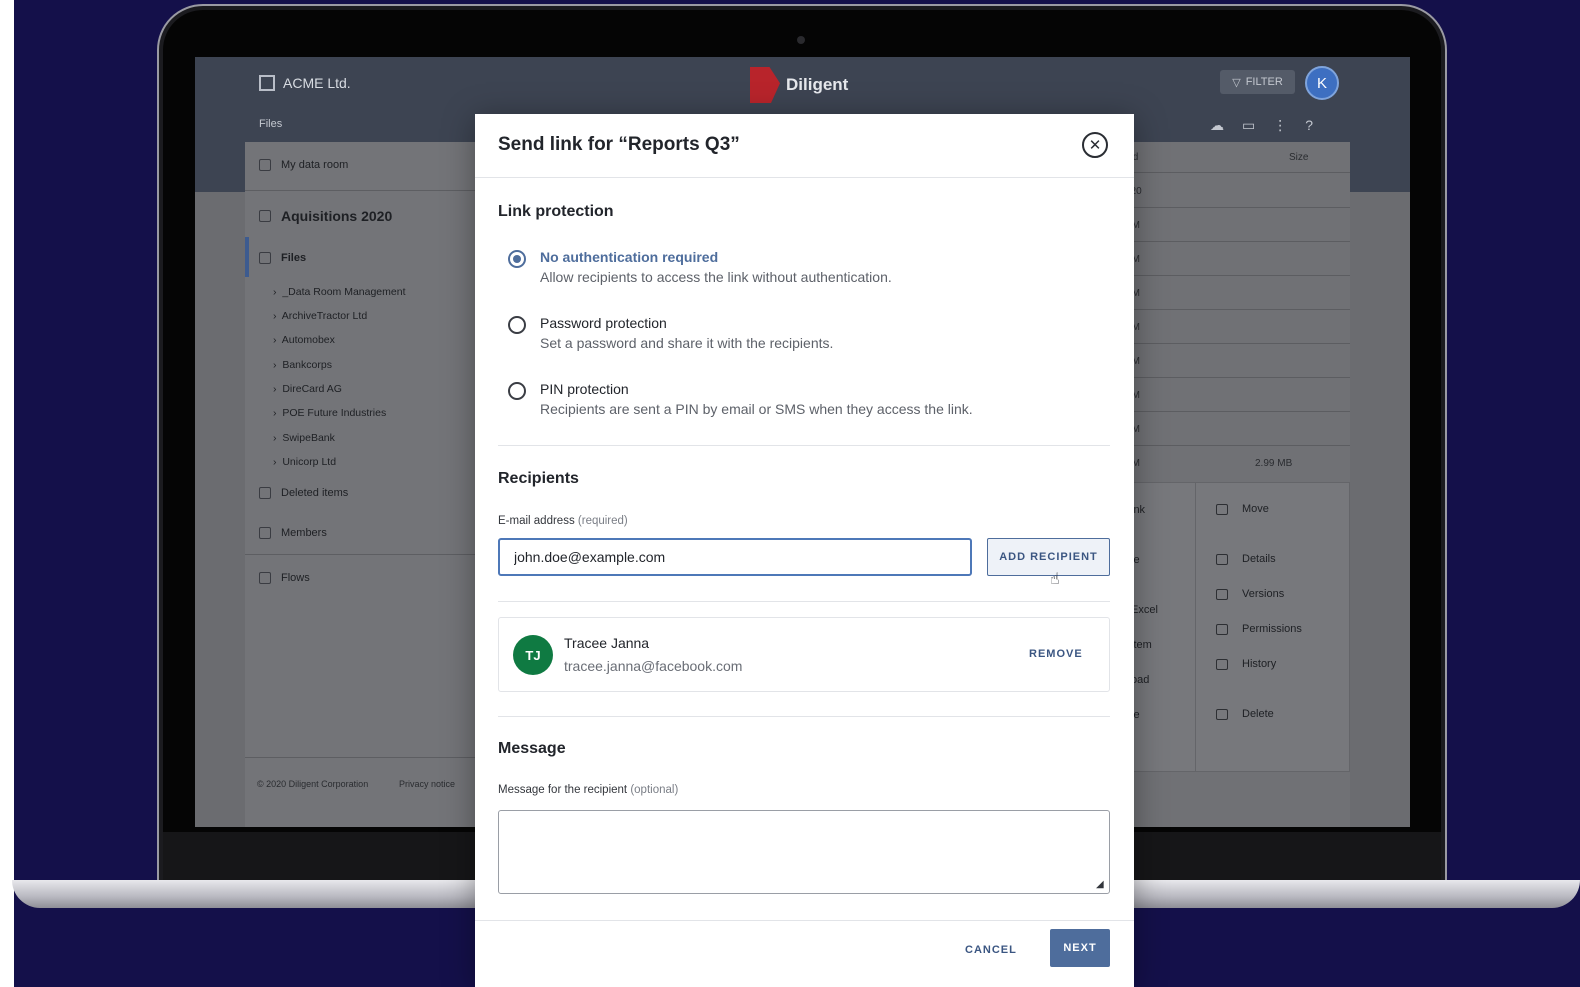 This screenshot has height=987, width=1580. I want to click on help-icon: ?, so click(1309, 125).